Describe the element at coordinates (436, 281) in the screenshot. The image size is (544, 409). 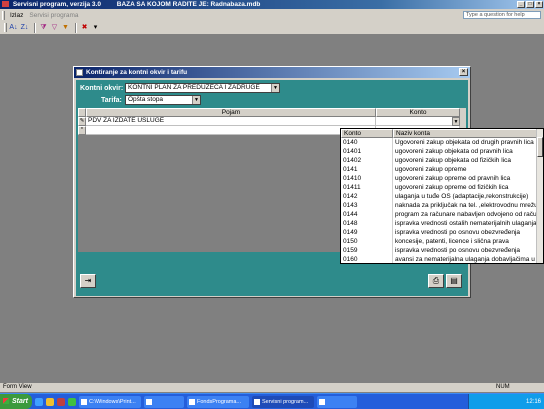
I see `printer-icon: ⎙` at that location.